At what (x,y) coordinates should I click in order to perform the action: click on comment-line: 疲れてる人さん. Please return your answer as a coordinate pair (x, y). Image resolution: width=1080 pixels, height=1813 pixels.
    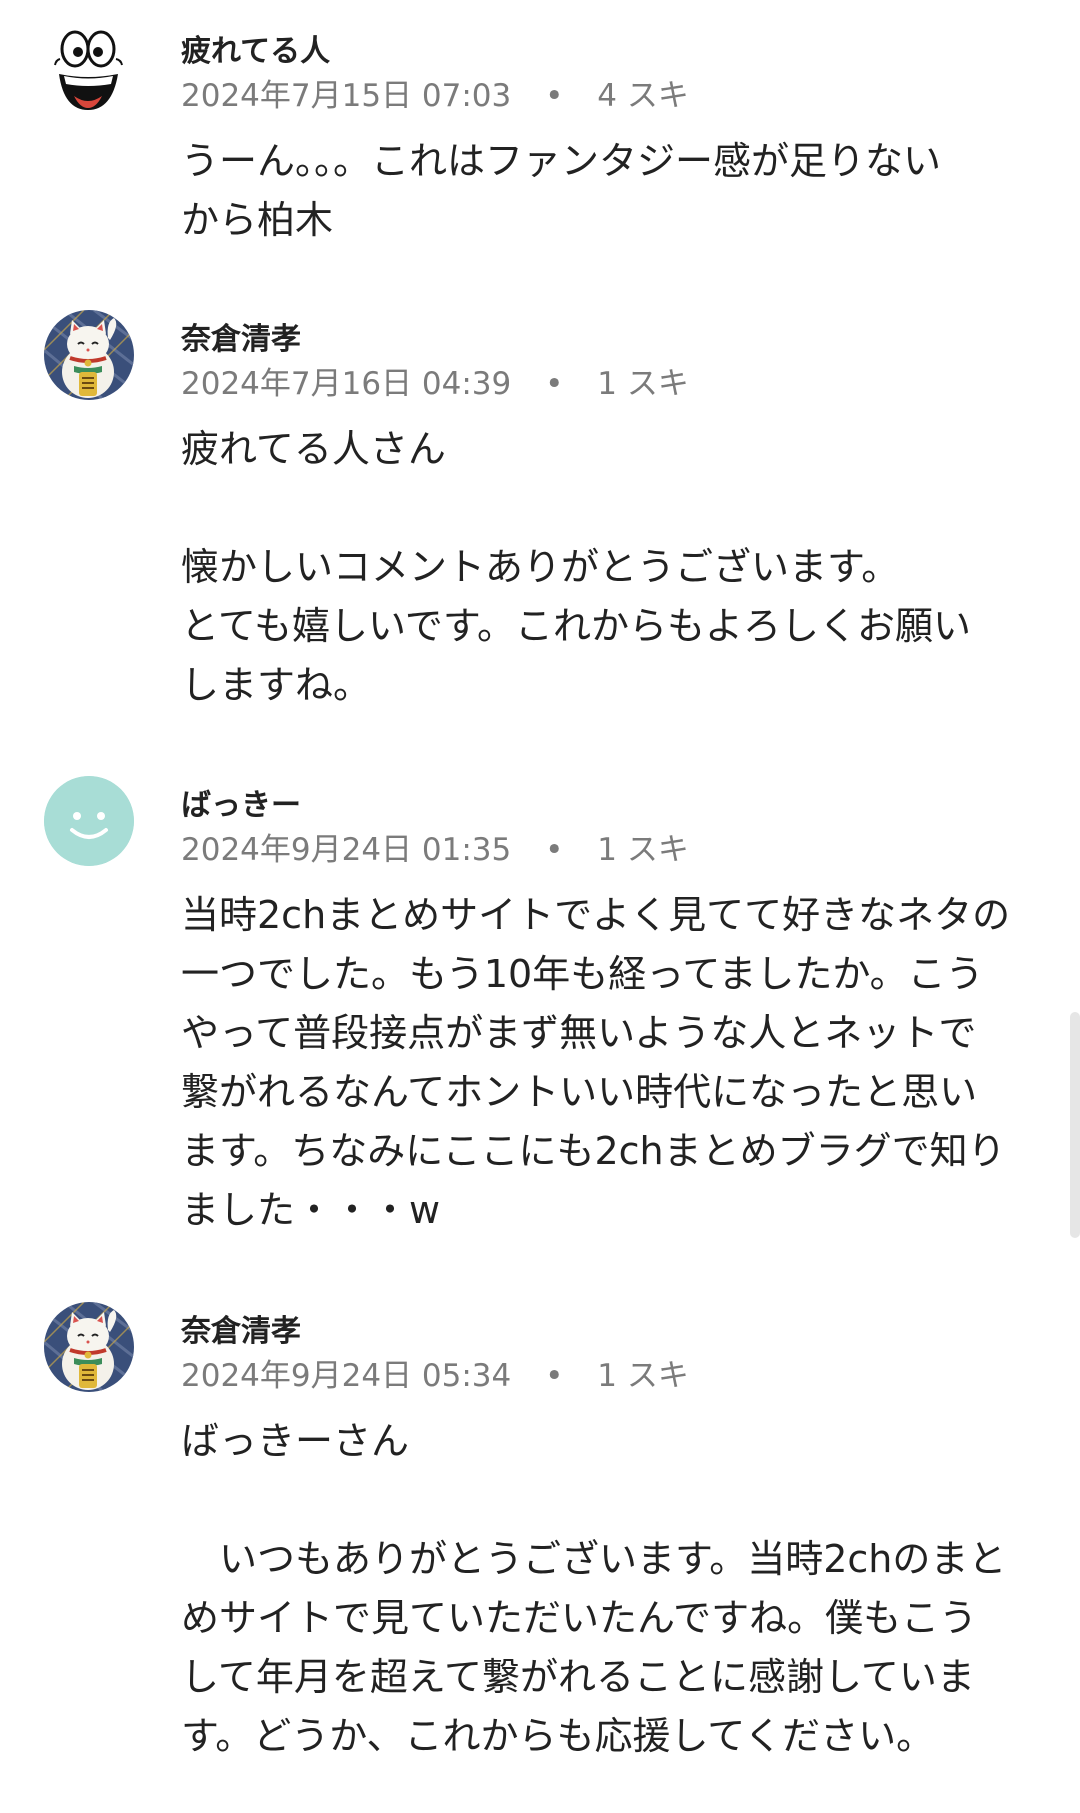
    Looking at the image, I should click on (313, 449).